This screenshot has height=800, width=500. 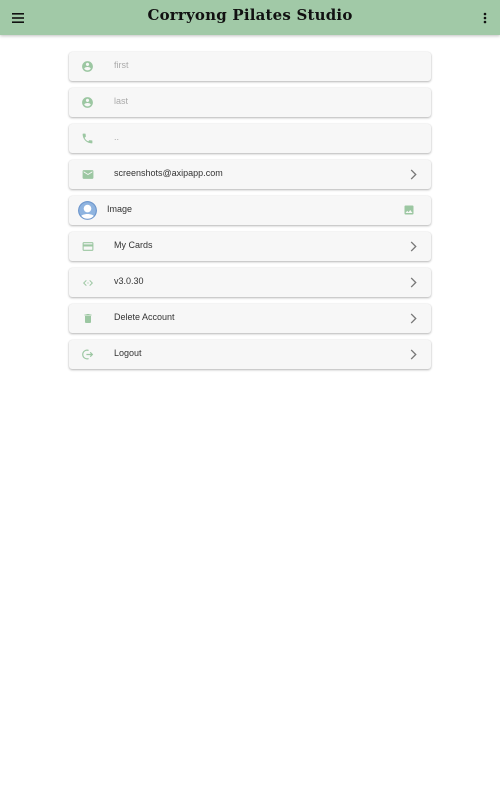 I want to click on first-name-field: first, so click(x=250, y=66).